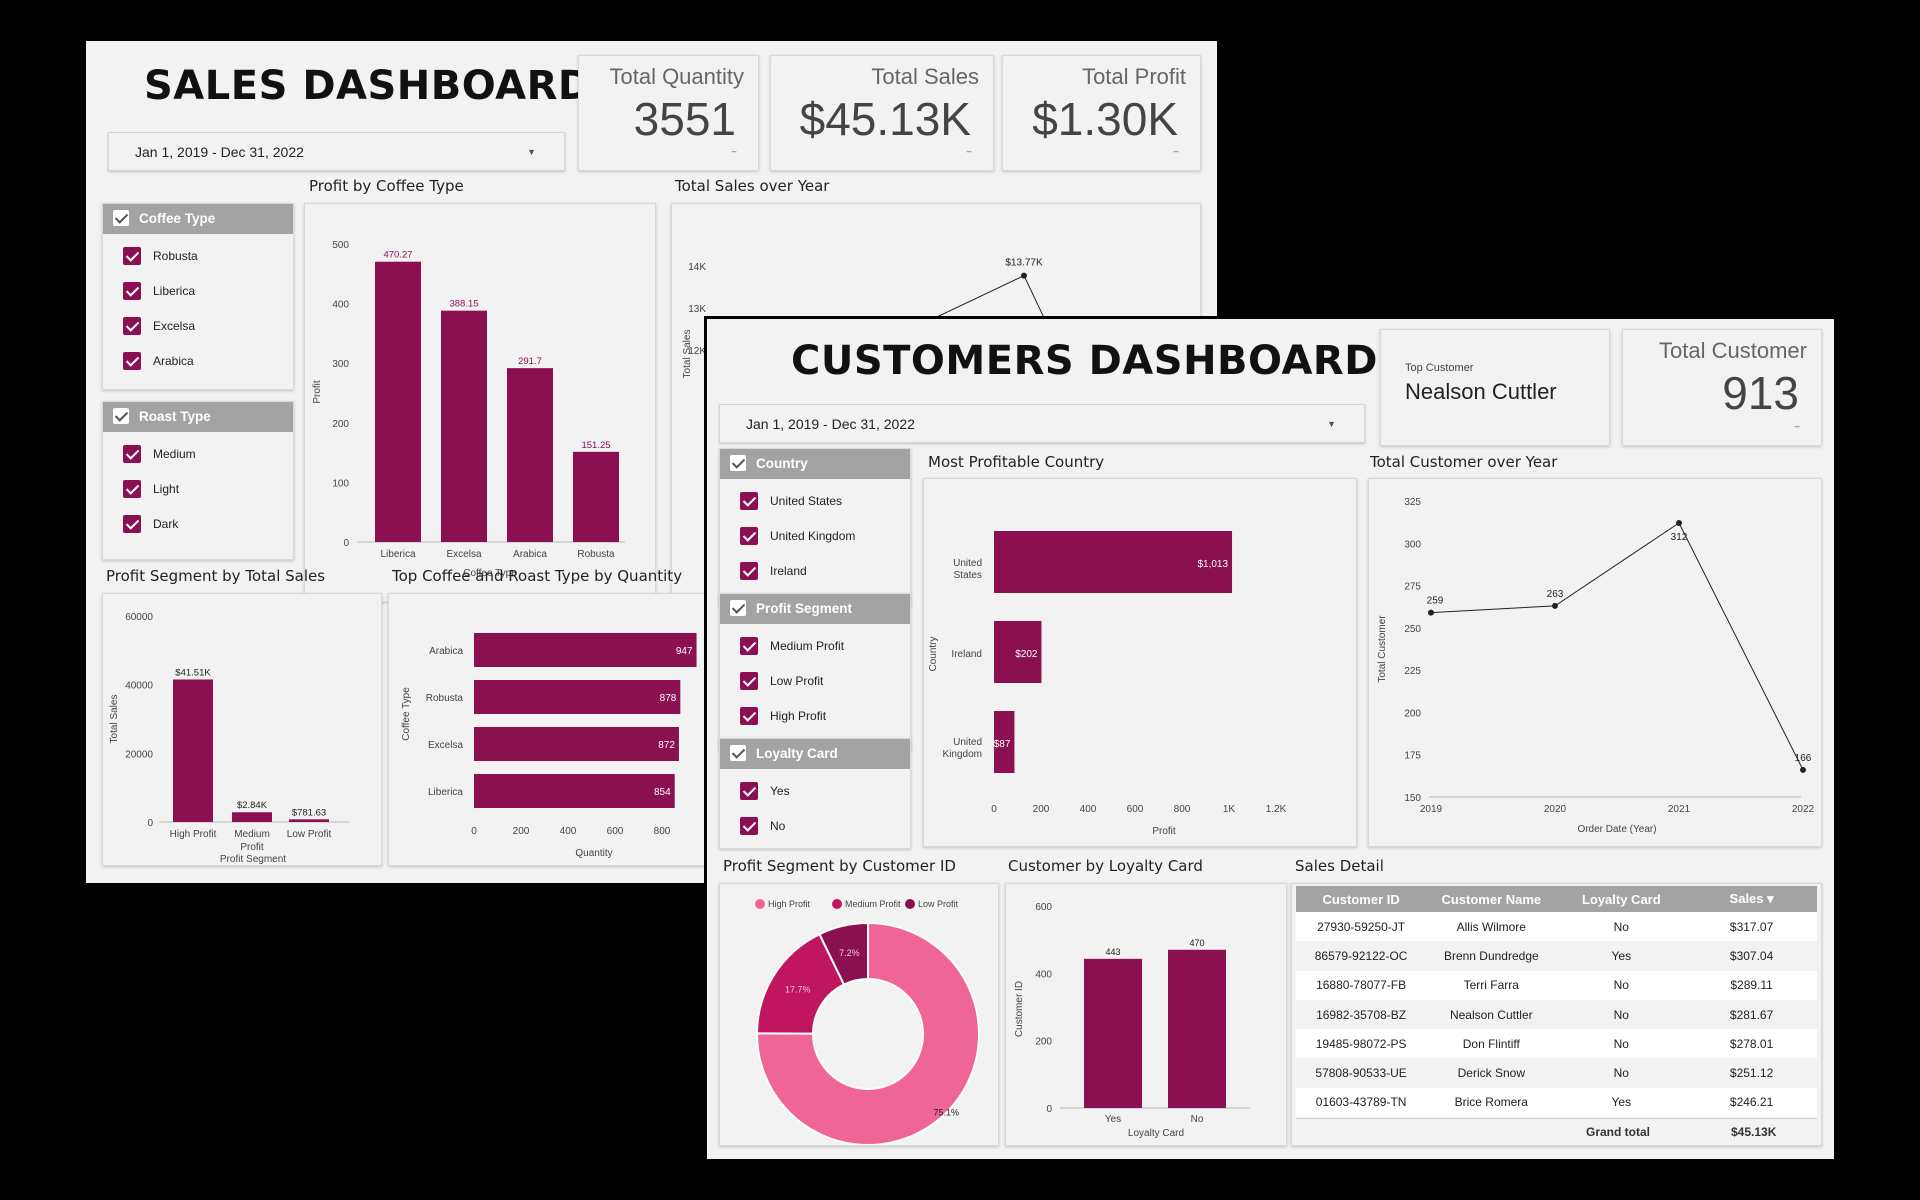  What do you see at coordinates (1556, 955) in the screenshot?
I see `table-row: 86579-92122-OC Brenn Dundredge Yes $307.04` at bounding box center [1556, 955].